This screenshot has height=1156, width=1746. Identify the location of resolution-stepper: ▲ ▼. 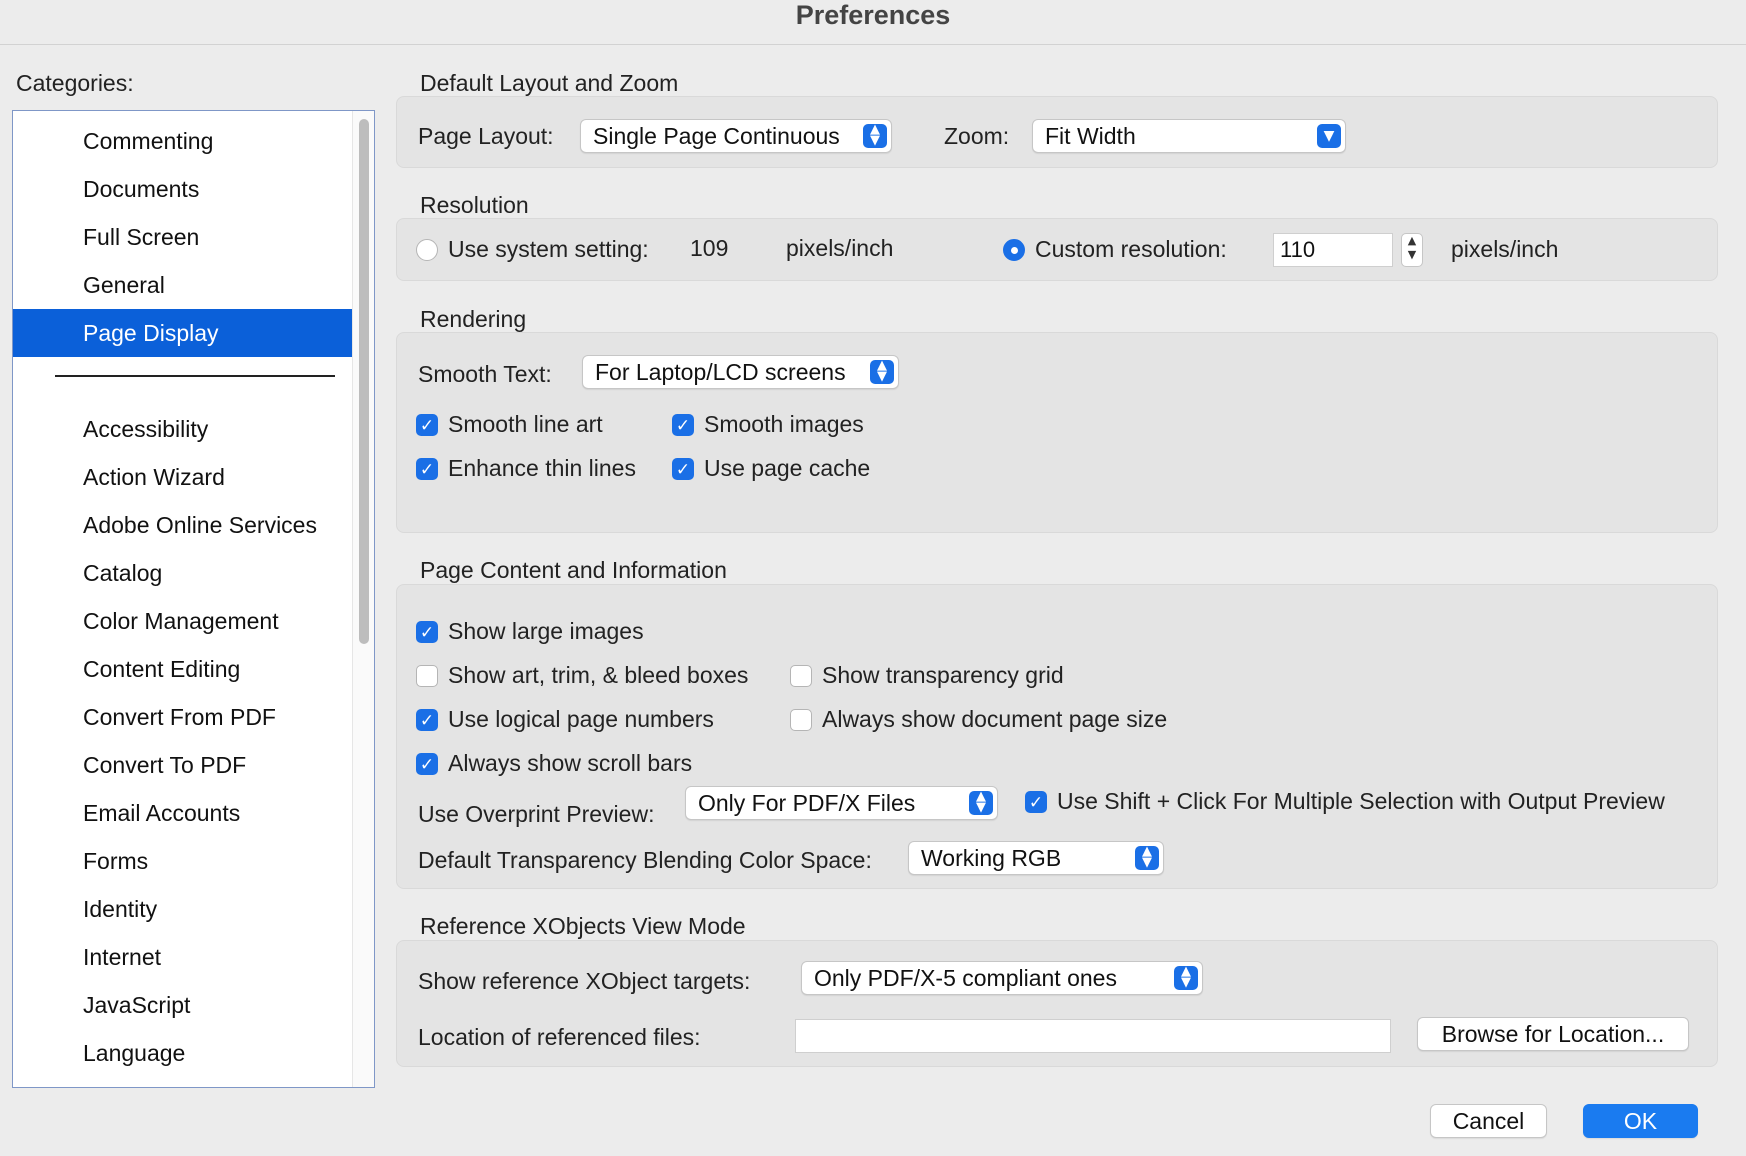
(1412, 250).